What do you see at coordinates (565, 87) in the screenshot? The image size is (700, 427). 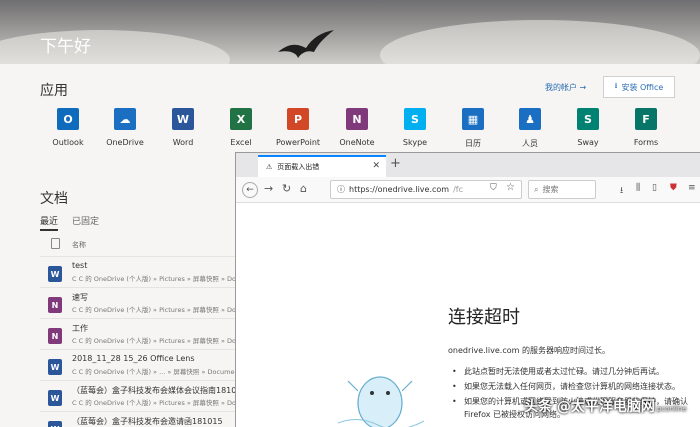 I see `my-account-link: 我的帐户 →` at bounding box center [565, 87].